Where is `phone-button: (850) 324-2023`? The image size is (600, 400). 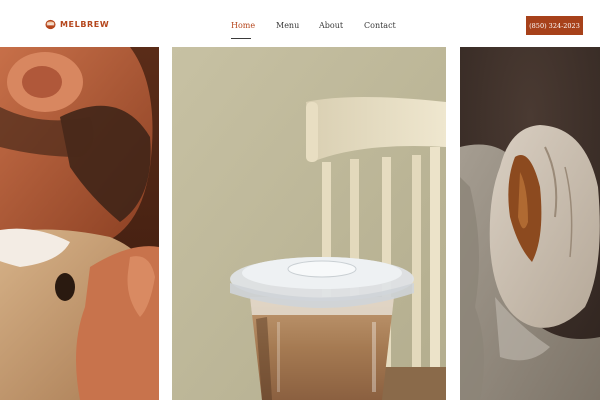 phone-button: (850) 324-2023 is located at coordinates (554, 25).